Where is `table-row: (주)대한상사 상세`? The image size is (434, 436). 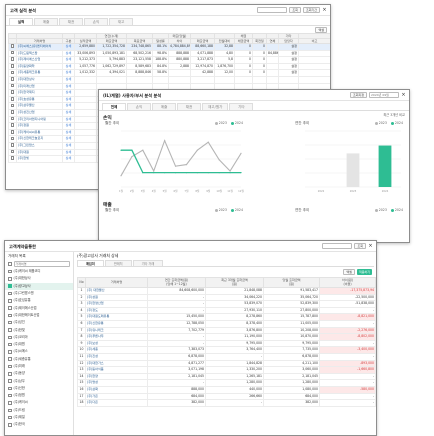
table-row: (주)대한상사 상세 is located at coordinates (169, 79).